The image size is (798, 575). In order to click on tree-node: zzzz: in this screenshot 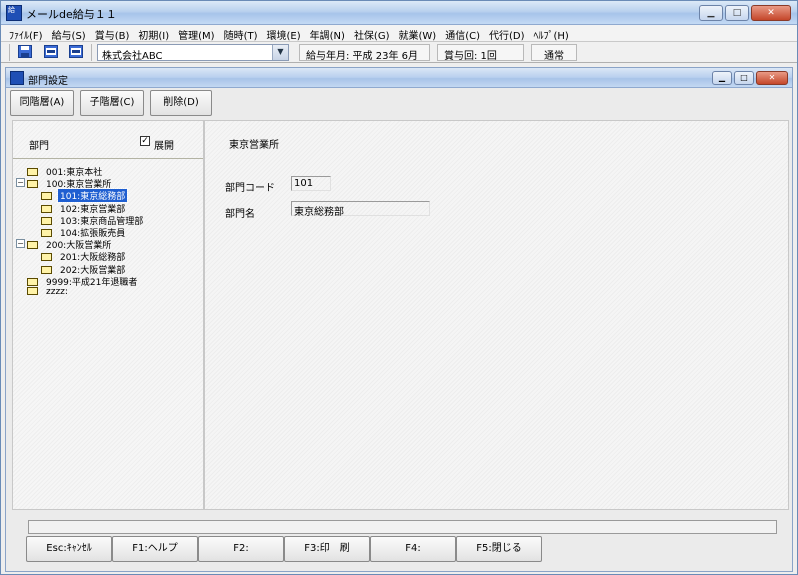, I will do `click(48, 293)`.